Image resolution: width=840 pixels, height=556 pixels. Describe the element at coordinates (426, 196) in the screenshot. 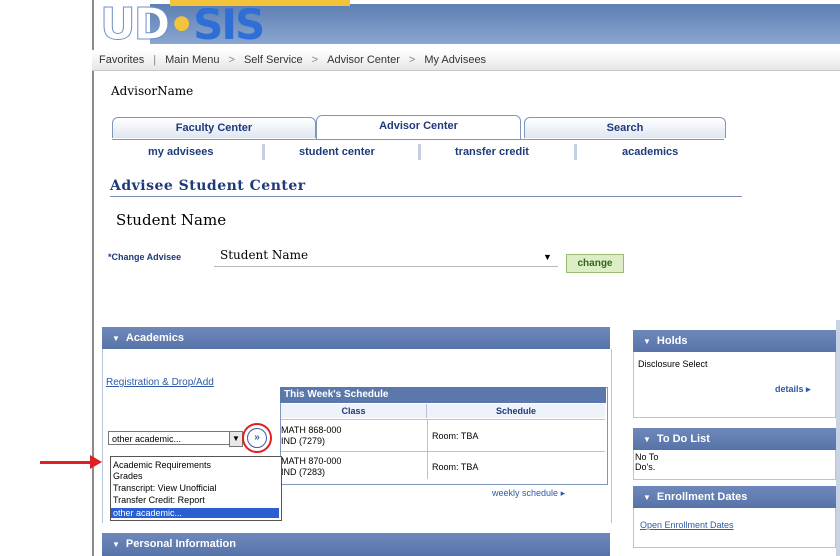

I see `title-divider` at that location.